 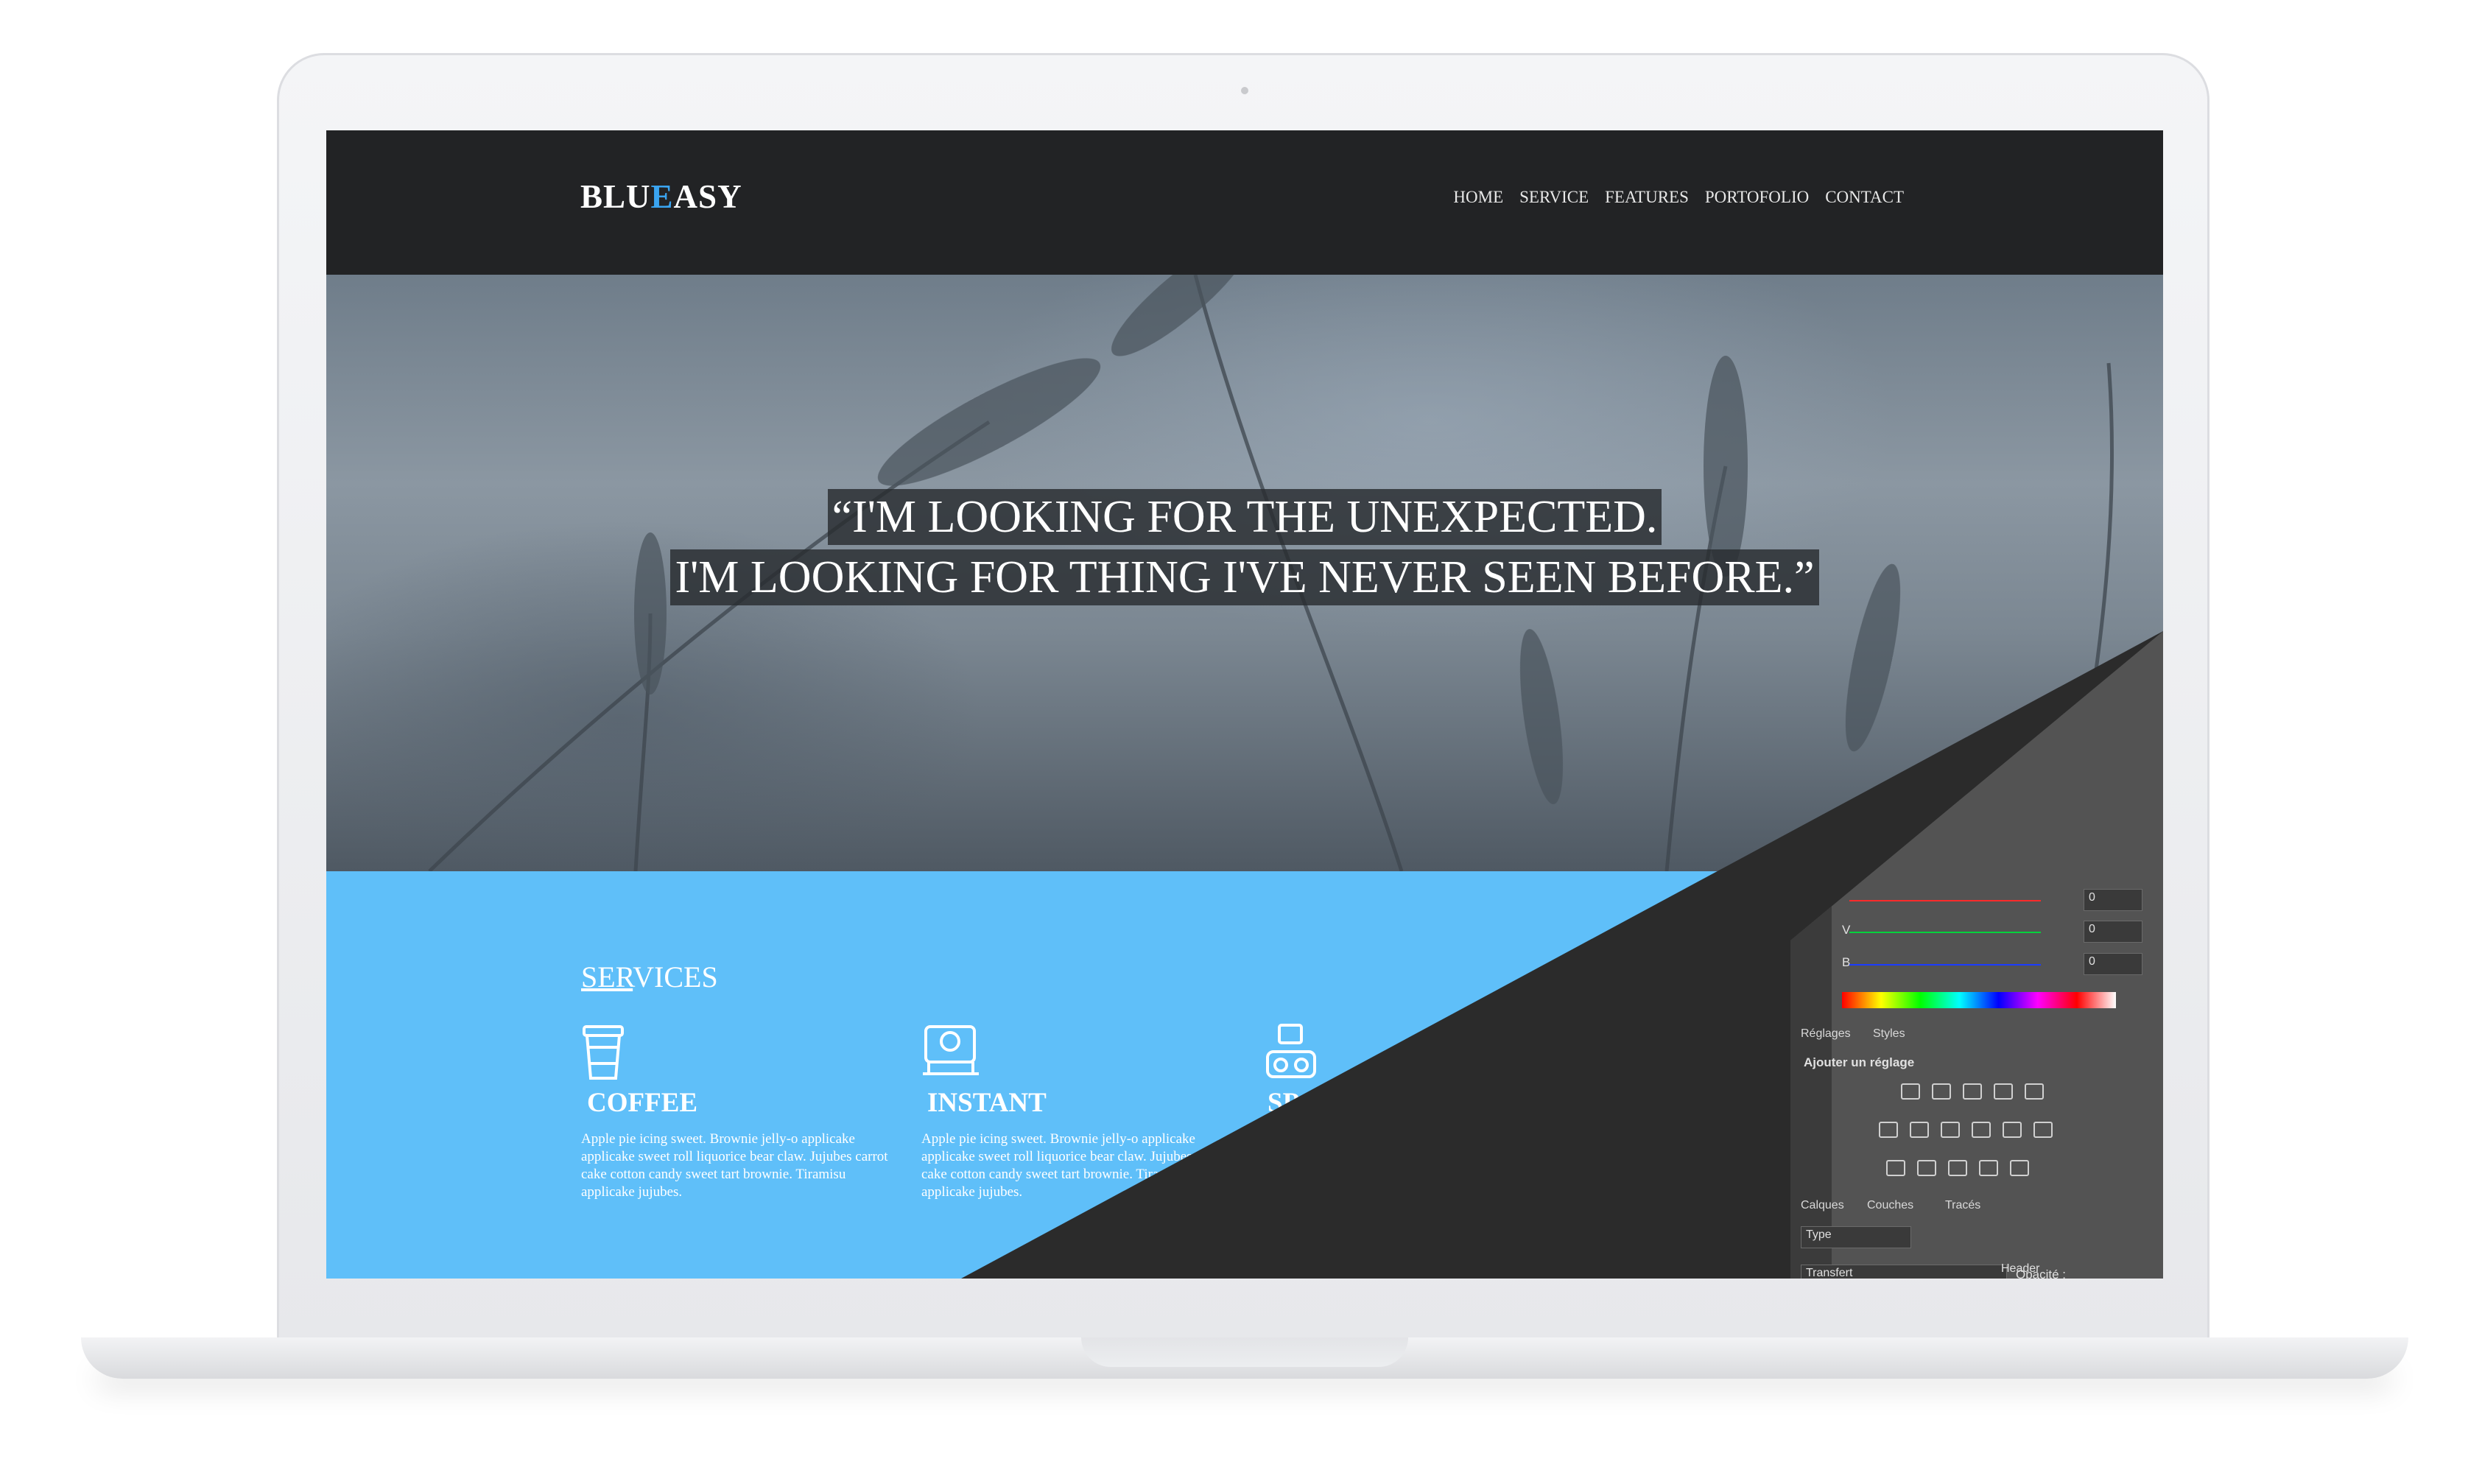 What do you see at coordinates (1826, 1034) in the screenshot?
I see `tab-adjustments: Réglages` at bounding box center [1826, 1034].